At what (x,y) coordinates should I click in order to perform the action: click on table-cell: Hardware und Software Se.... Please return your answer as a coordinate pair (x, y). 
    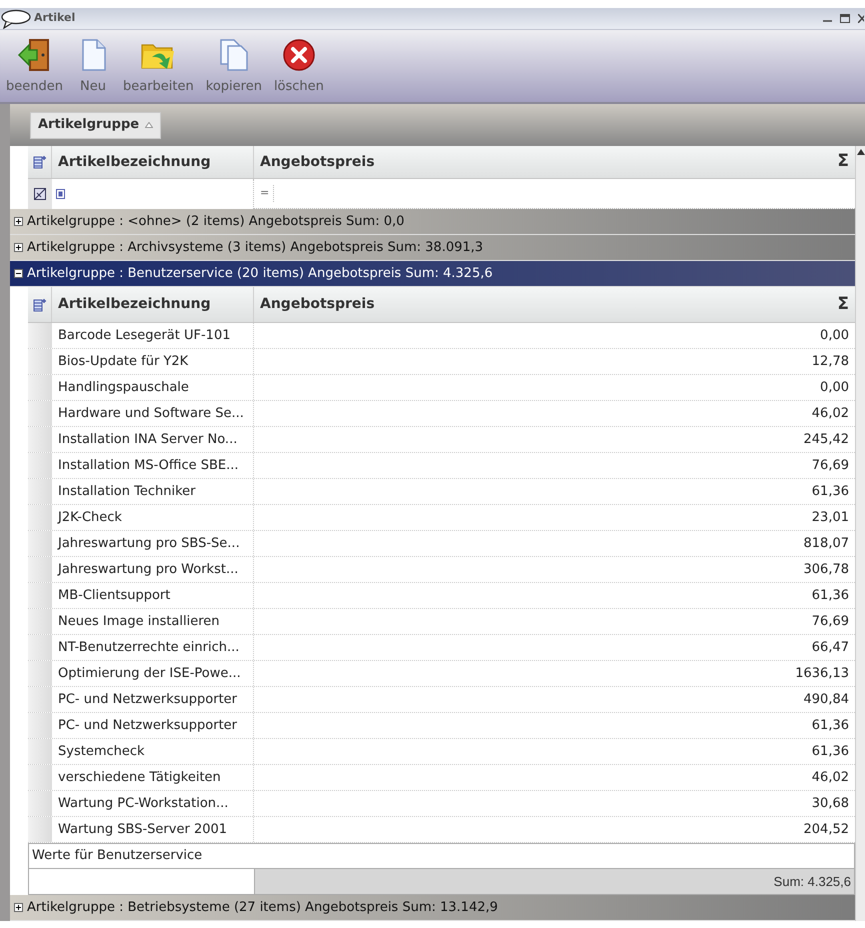
    Looking at the image, I should click on (153, 413).